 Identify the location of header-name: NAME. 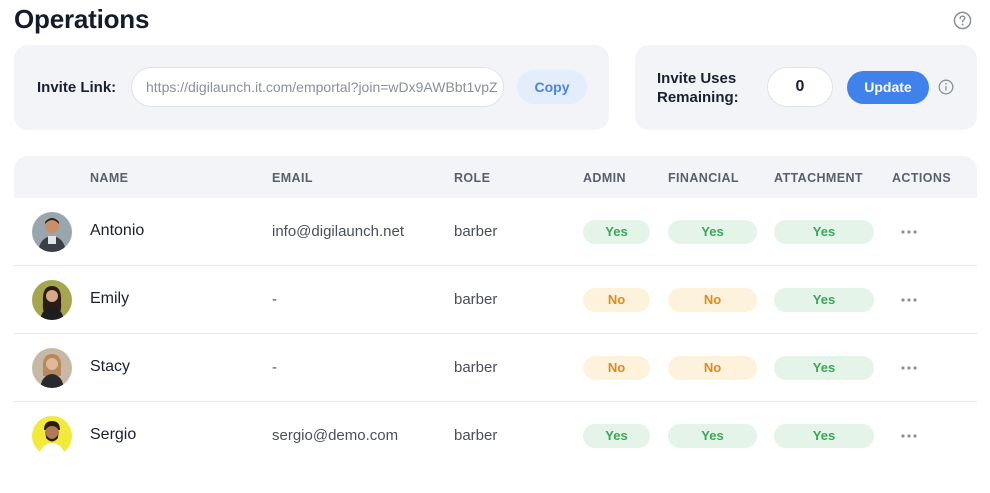
(109, 178).